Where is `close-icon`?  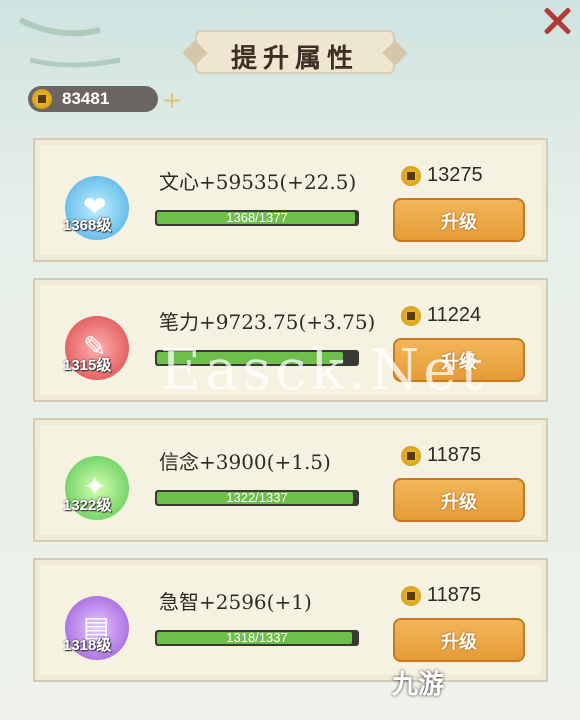
close-icon is located at coordinates (557, 21).